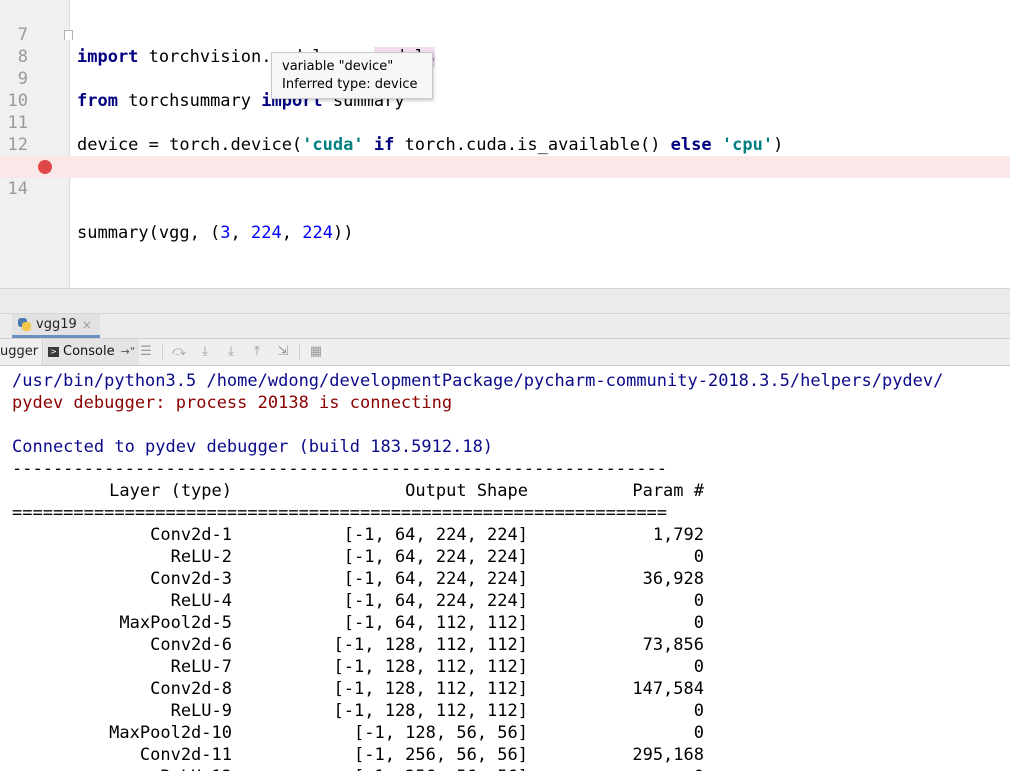  Describe the element at coordinates (350, 84) in the screenshot. I see `tooltip-inferred-type: Inferred type: device` at that location.